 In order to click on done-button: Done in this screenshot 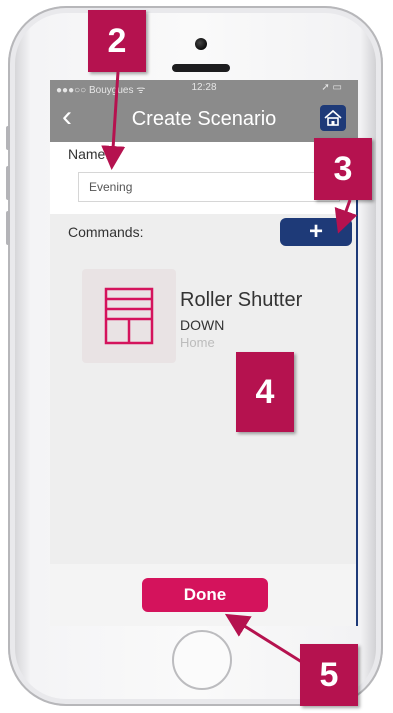, I will do `click(205, 595)`.